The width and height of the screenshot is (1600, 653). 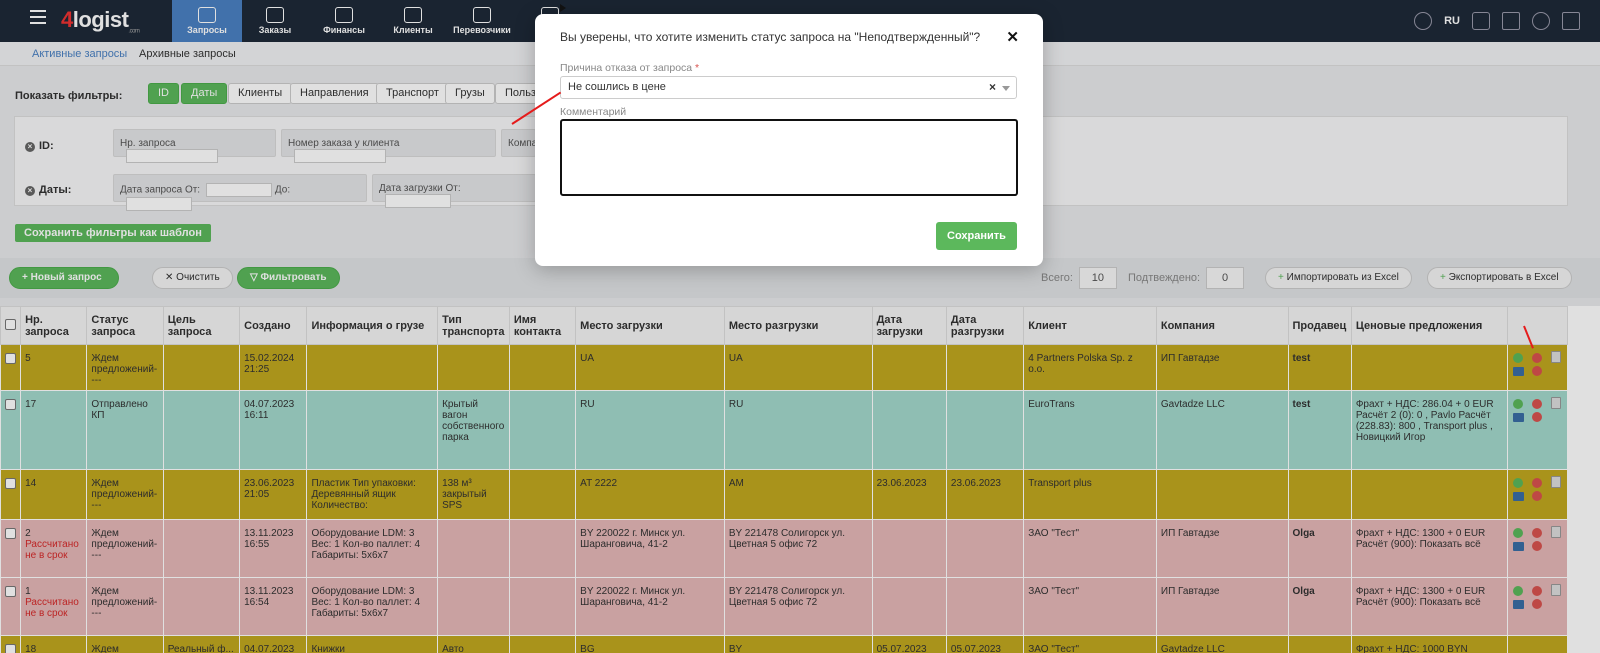 What do you see at coordinates (563, 8) in the screenshot?
I see `mouse-cursor-icon` at bounding box center [563, 8].